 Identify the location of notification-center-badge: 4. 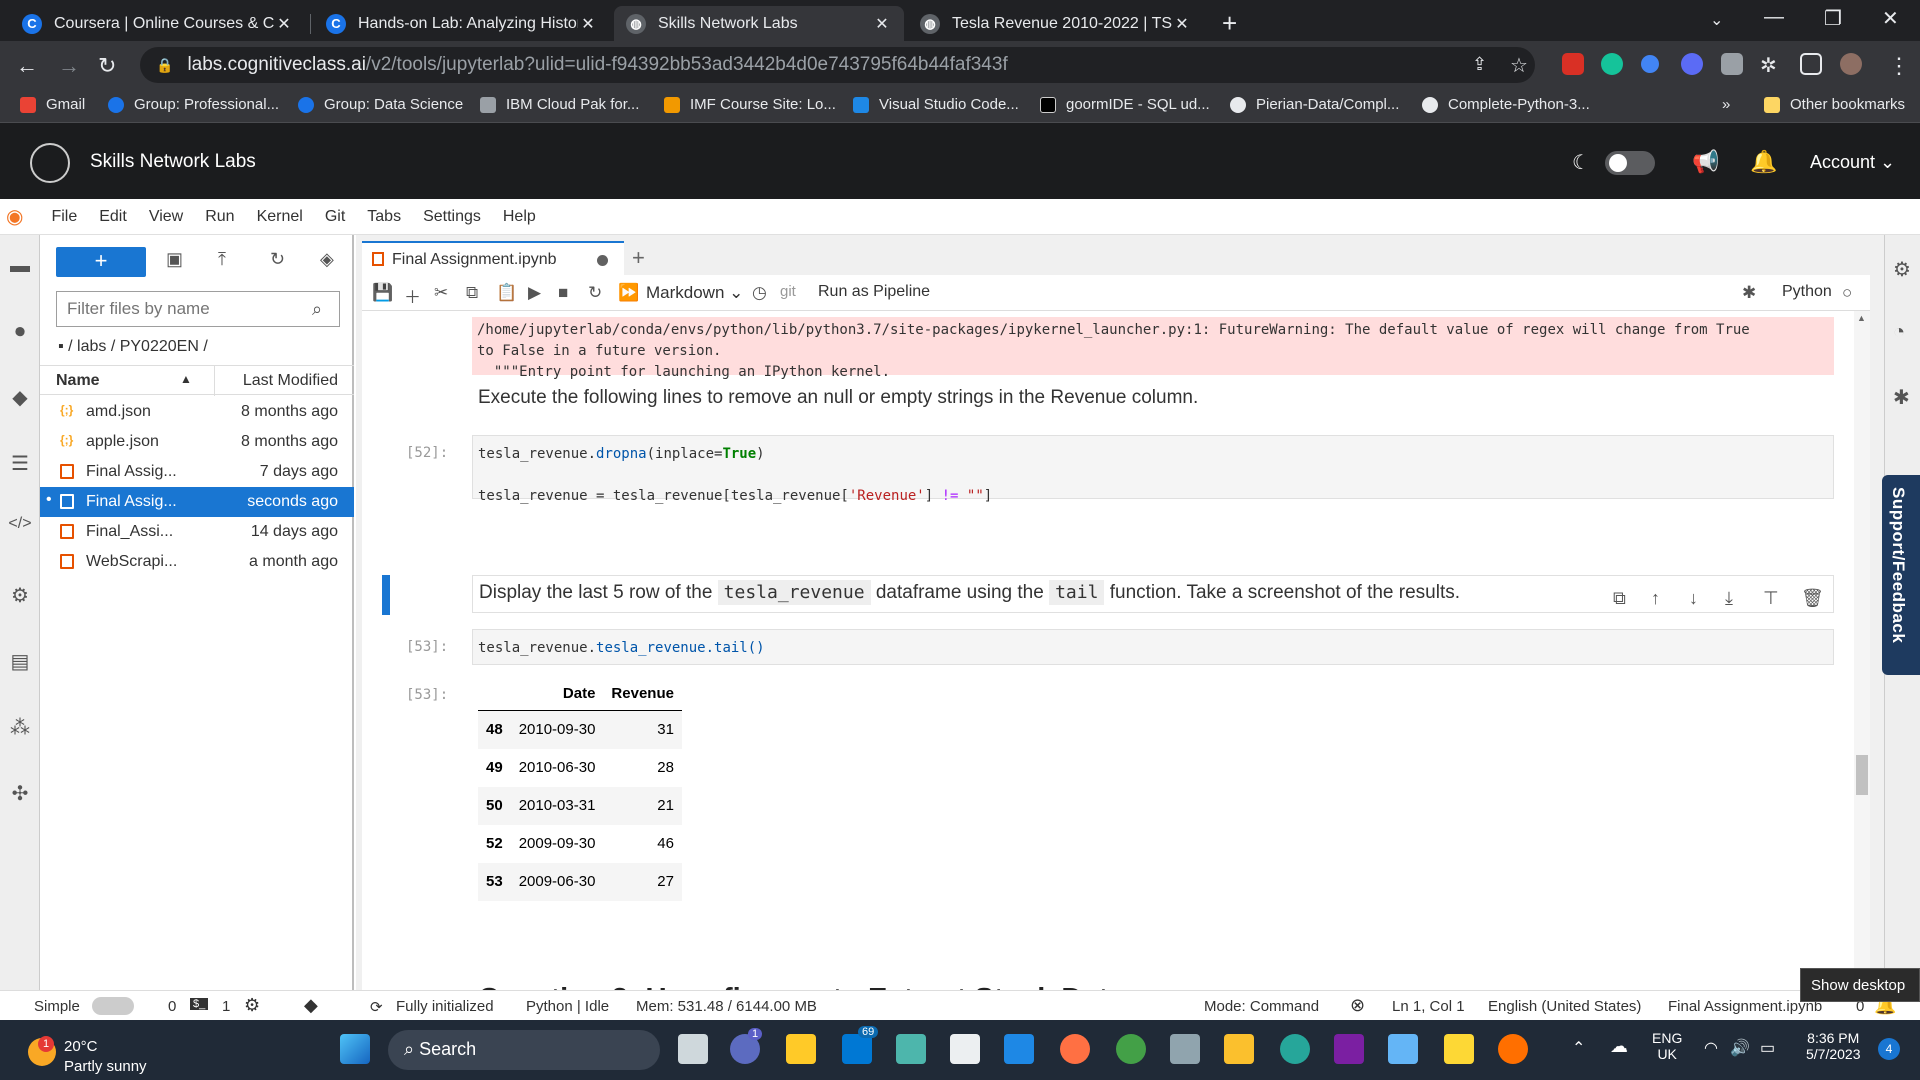
(1889, 1049).